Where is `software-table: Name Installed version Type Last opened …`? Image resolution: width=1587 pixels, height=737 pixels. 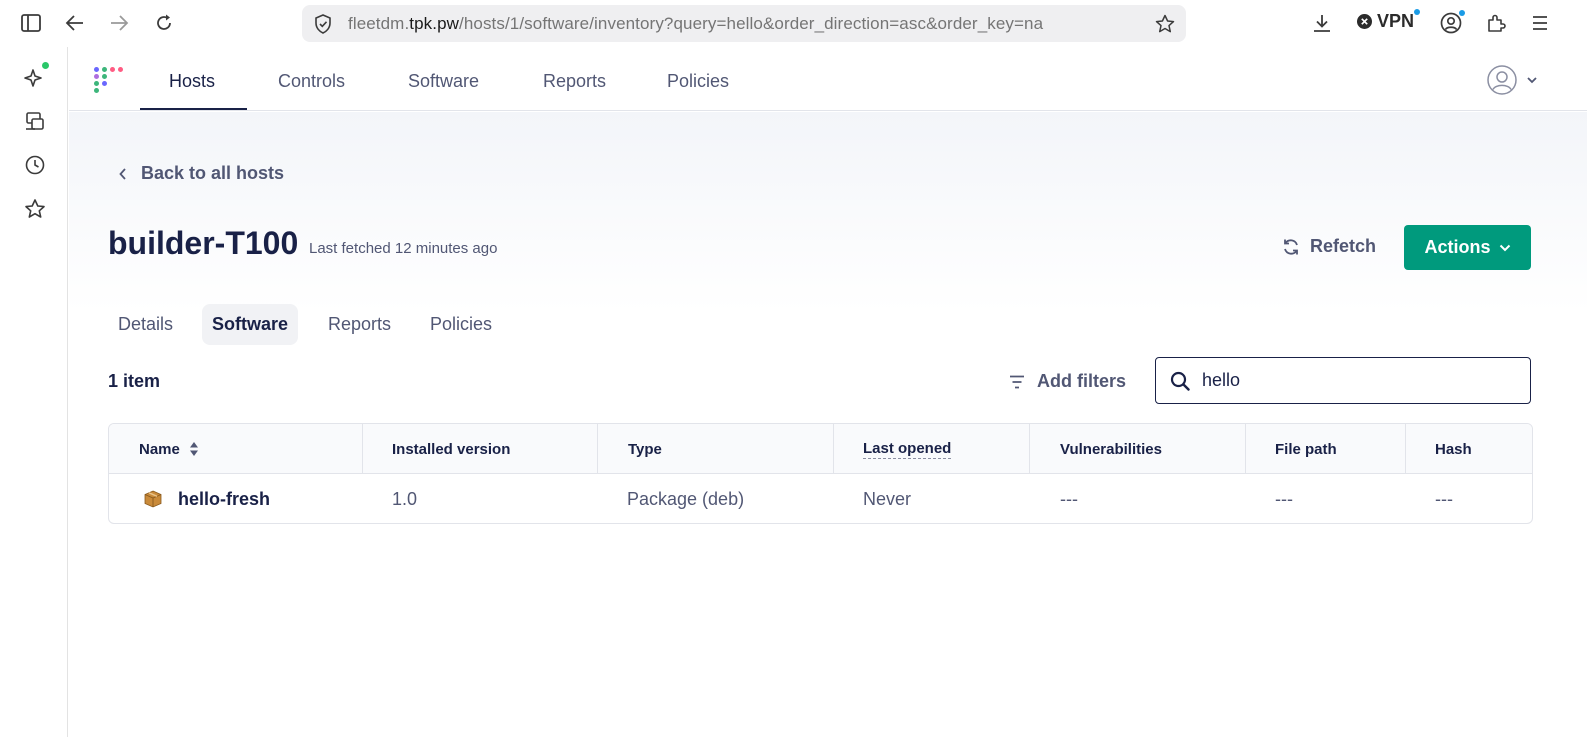
software-table: Name Installed version Type Last opened … is located at coordinates (820, 473).